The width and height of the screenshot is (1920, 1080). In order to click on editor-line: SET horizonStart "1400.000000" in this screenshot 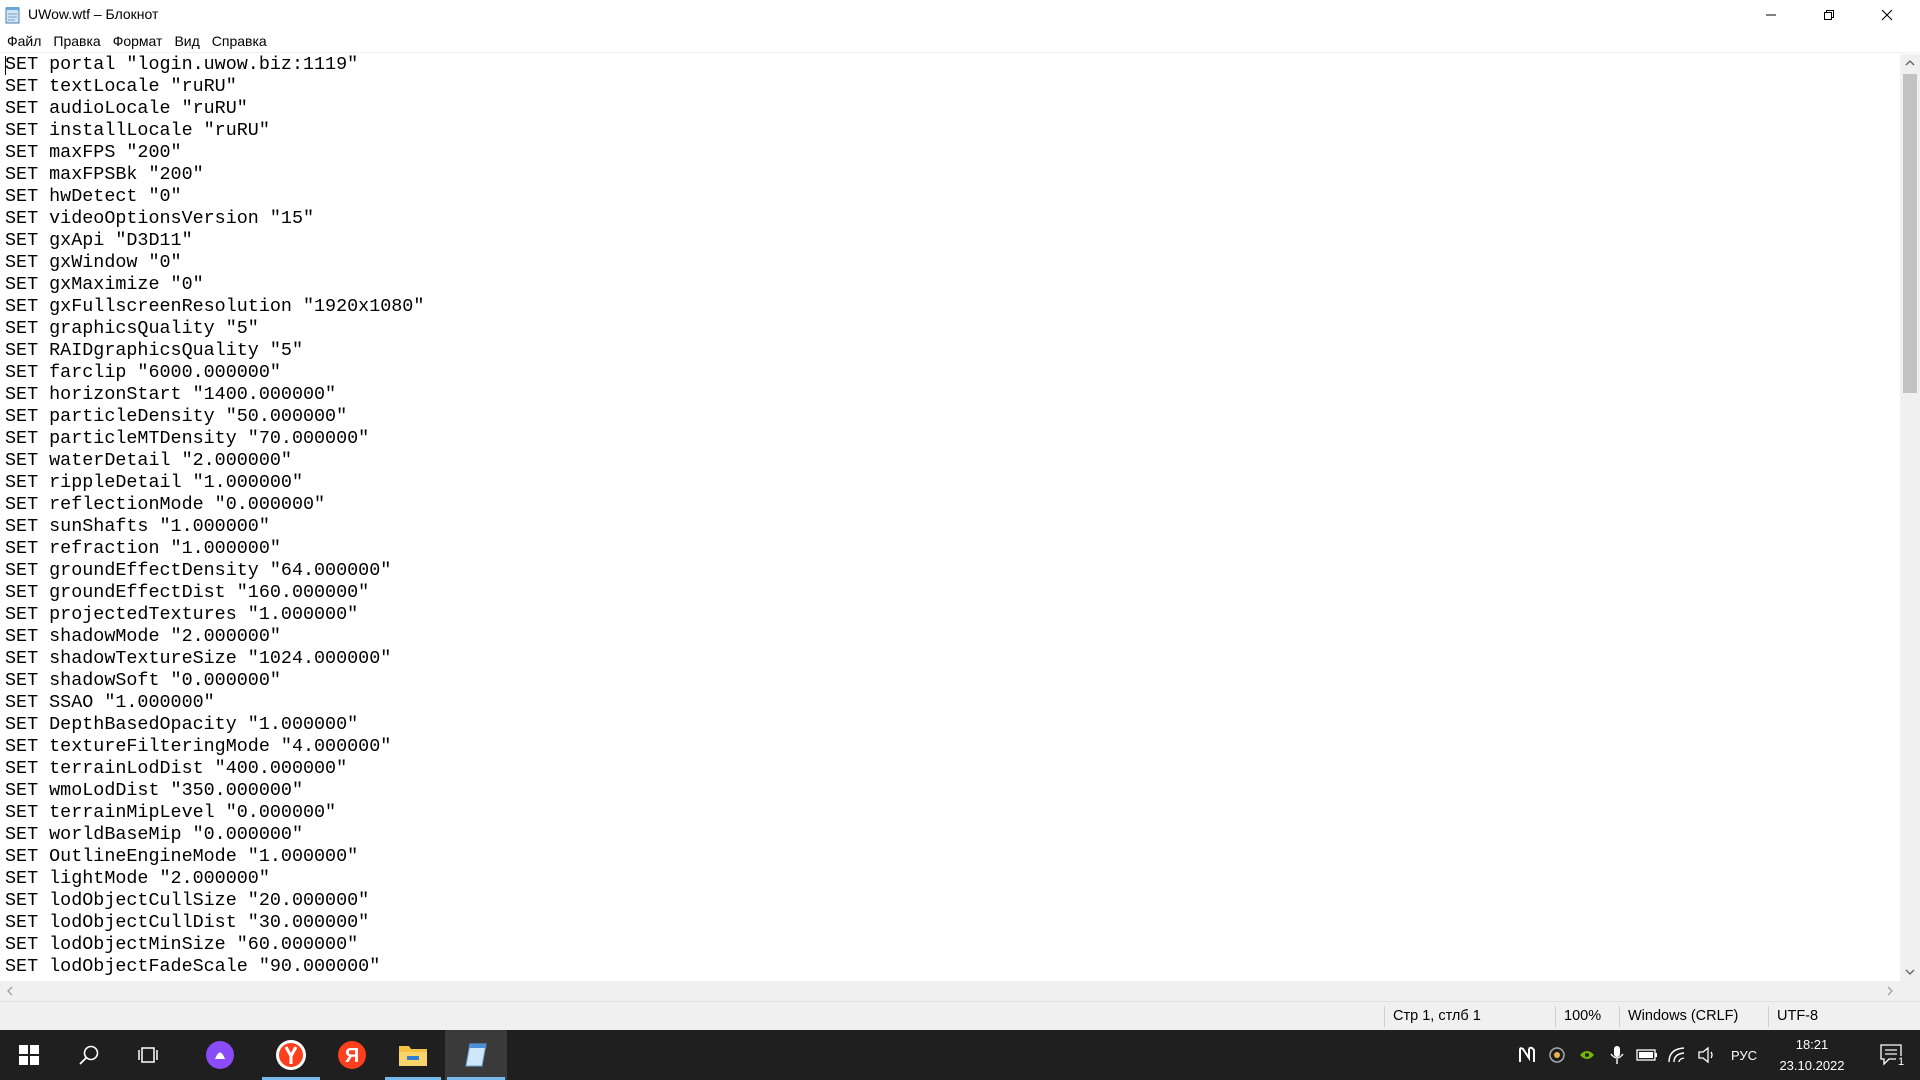, I will do `click(214, 395)`.